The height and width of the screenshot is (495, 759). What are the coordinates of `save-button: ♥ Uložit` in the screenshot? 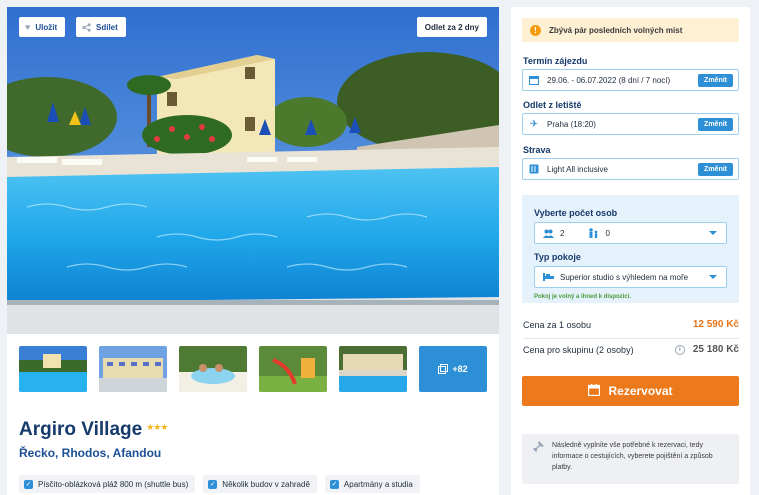 It's located at (42, 27).